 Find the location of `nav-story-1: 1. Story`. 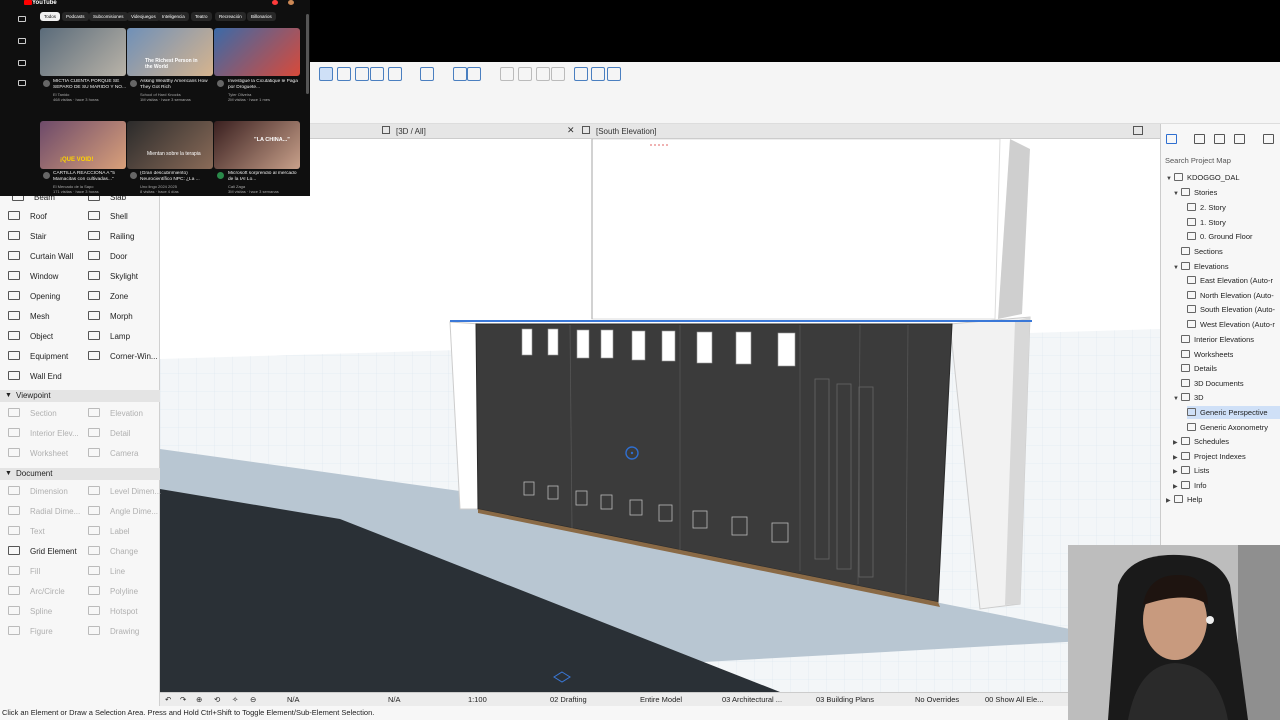

nav-story-1: 1. Story is located at coordinates (1206, 222).